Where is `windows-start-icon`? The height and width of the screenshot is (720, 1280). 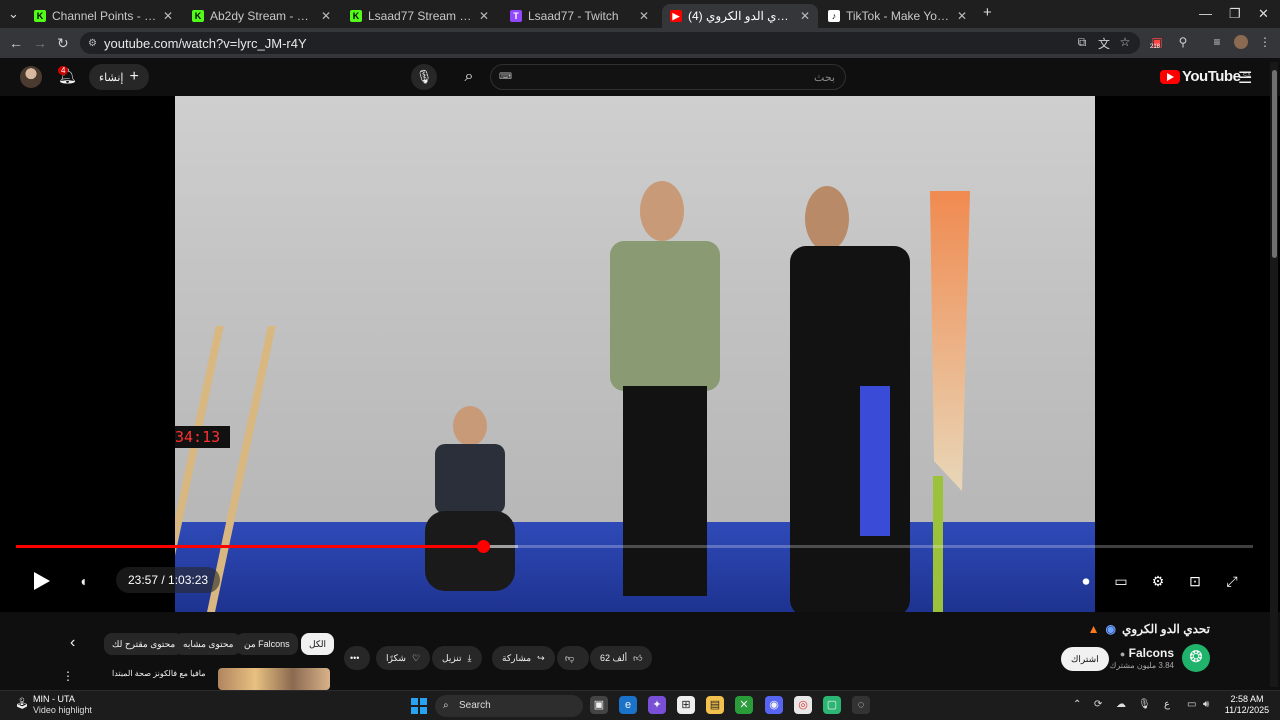 windows-start-icon is located at coordinates (419, 706).